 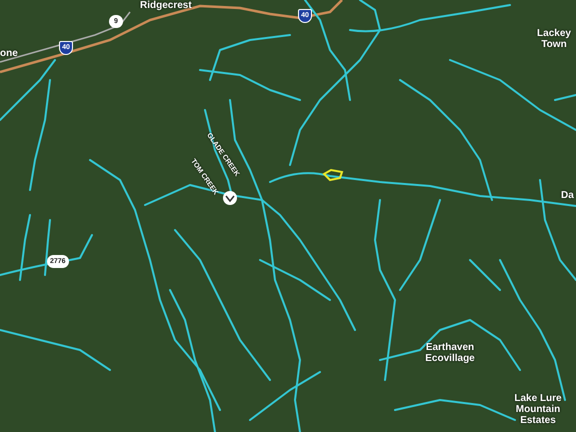 What do you see at coordinates (567, 195) in the screenshot?
I see `place-label: Da` at bounding box center [567, 195].